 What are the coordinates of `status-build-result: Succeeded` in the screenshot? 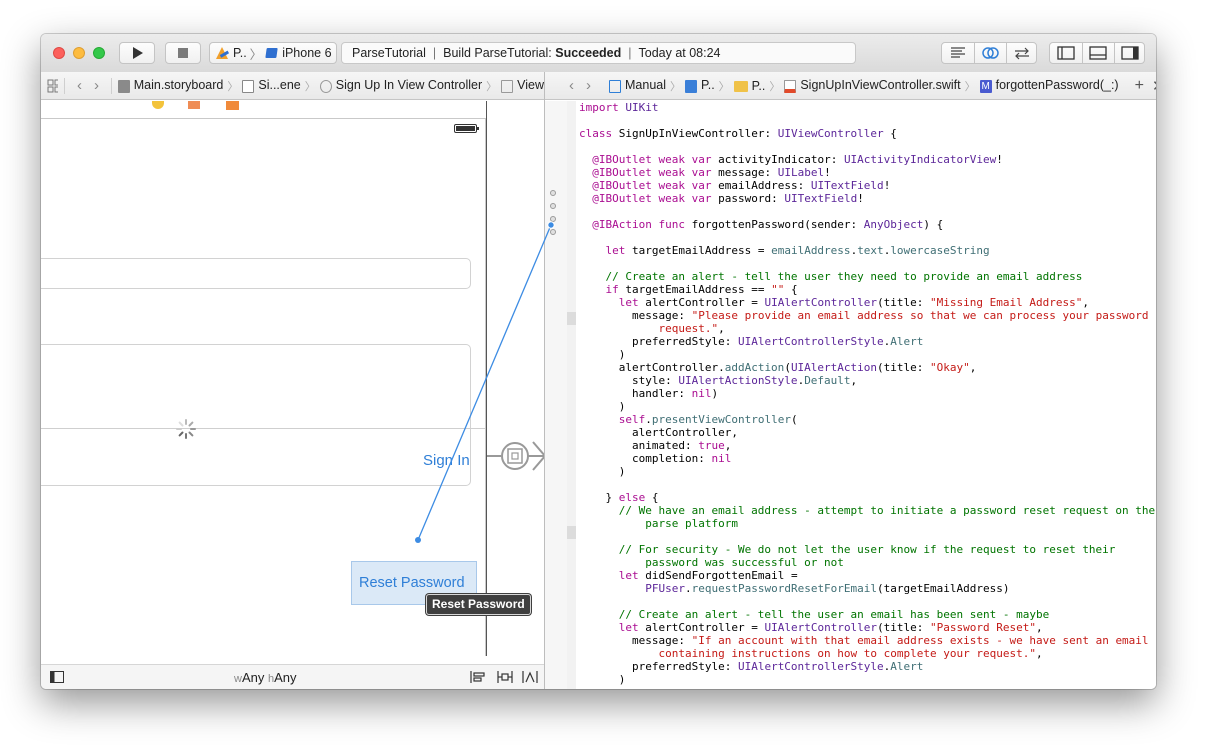 It's located at (588, 53).